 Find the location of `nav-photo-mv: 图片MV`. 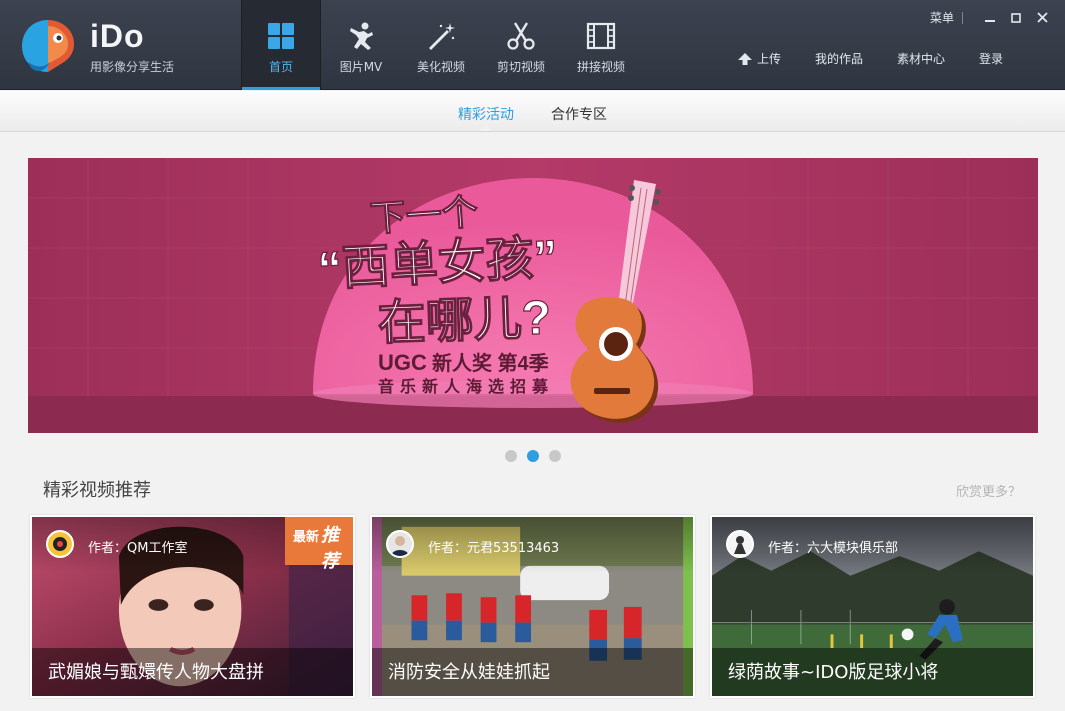

nav-photo-mv: 图片MV is located at coordinates (361, 45).